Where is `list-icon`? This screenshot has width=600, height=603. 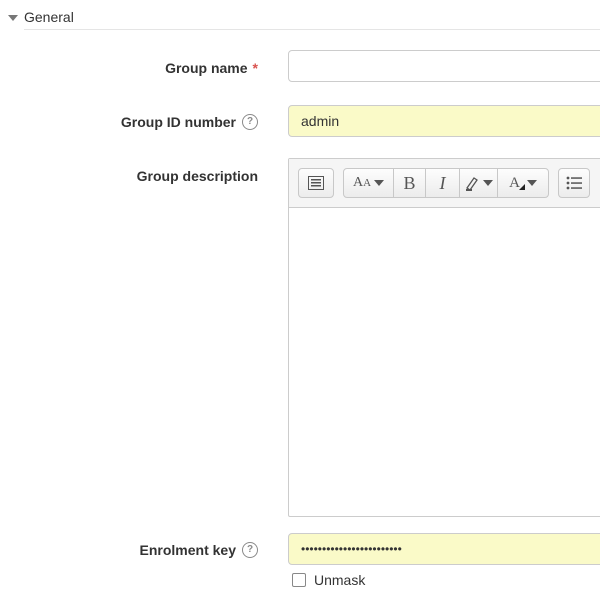 list-icon is located at coordinates (574, 183).